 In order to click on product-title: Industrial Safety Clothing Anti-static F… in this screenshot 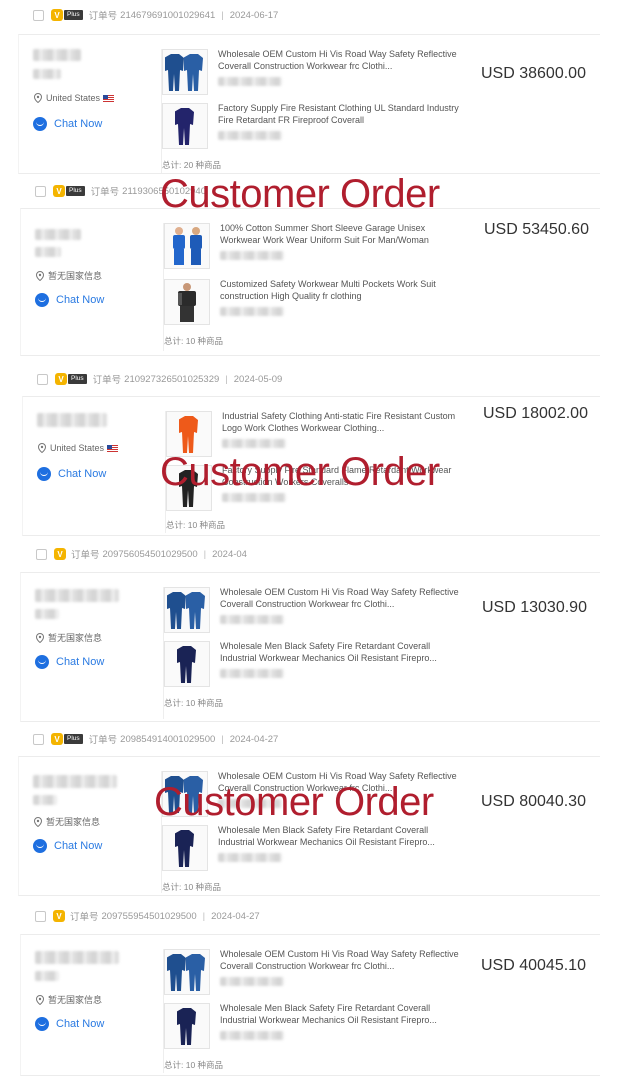, I will do `click(345, 422)`.